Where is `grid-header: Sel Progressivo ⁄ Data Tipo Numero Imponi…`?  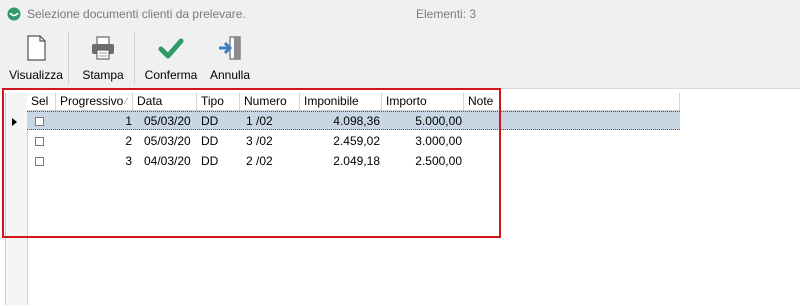 grid-header: Sel Progressivo ⁄ Data Tipo Numero Imponi… is located at coordinates (353, 102).